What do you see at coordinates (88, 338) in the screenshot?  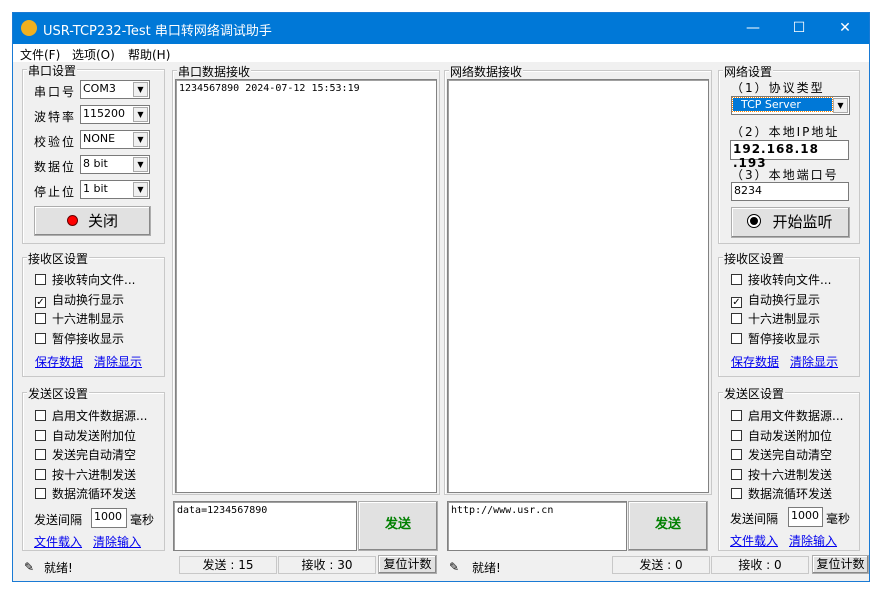 I see `checkbox-label: 暂停接收显示` at bounding box center [88, 338].